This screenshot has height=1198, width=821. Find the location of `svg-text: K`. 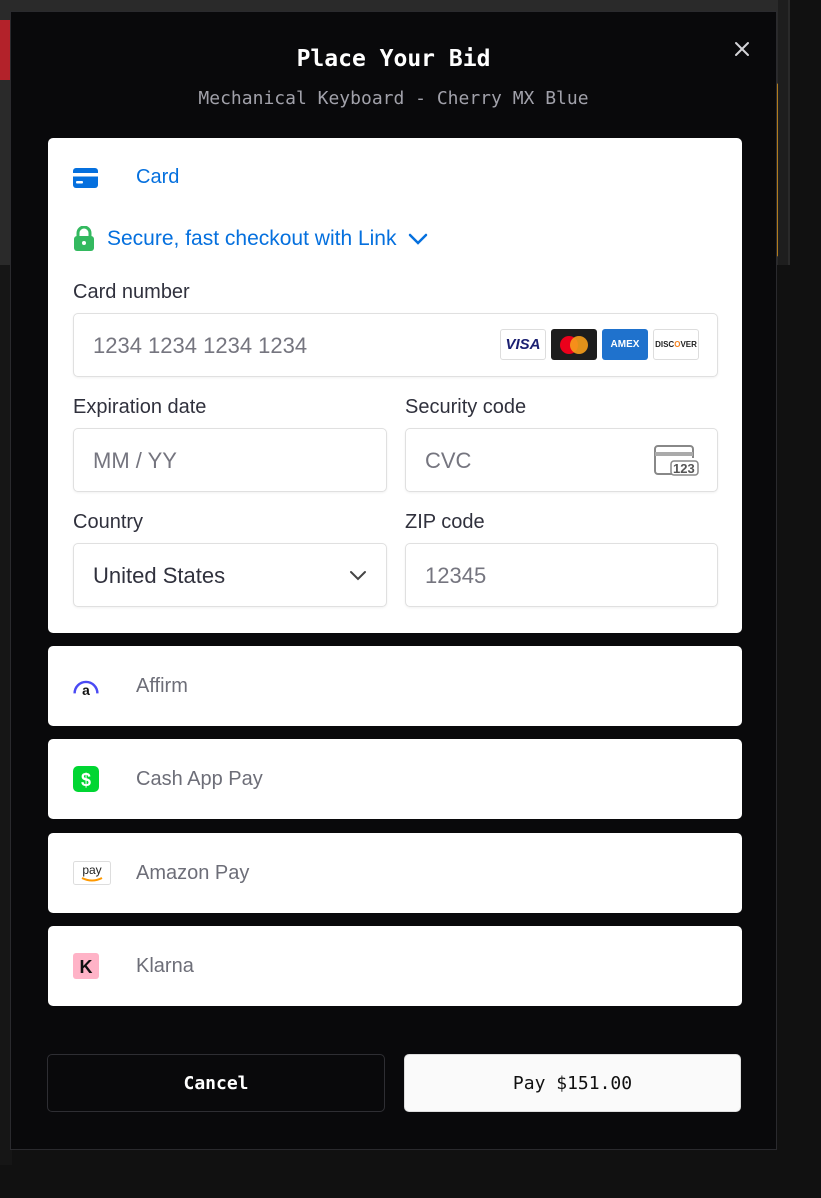

svg-text: K is located at coordinates (86, 967).